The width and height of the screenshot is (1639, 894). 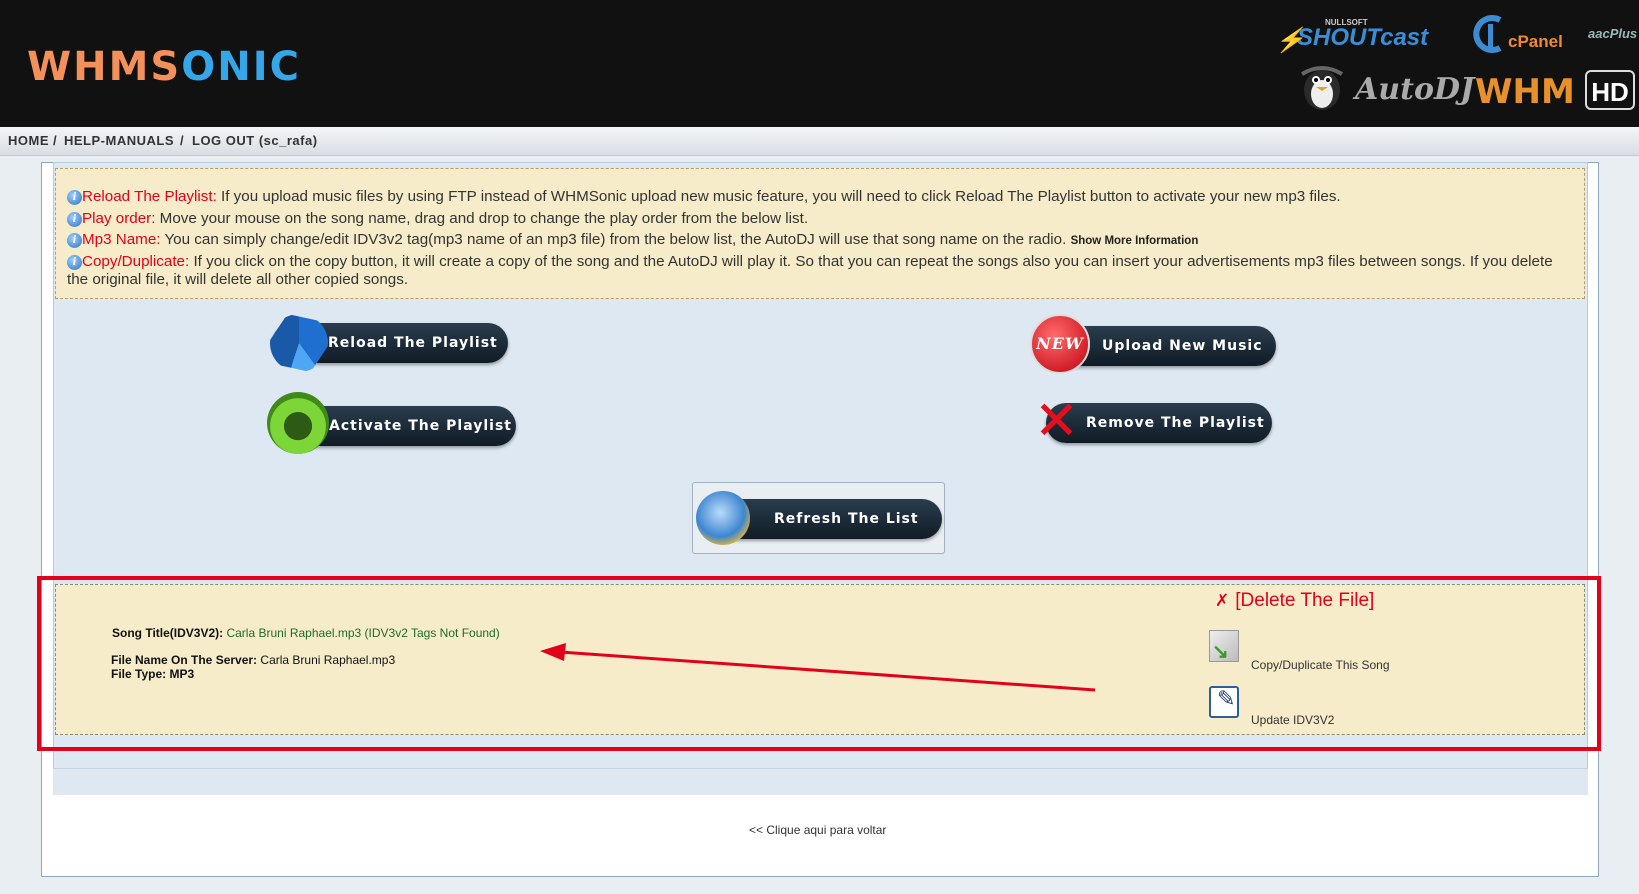 What do you see at coordinates (1175, 423) in the screenshot?
I see `button-label: Remove The Playlist` at bounding box center [1175, 423].